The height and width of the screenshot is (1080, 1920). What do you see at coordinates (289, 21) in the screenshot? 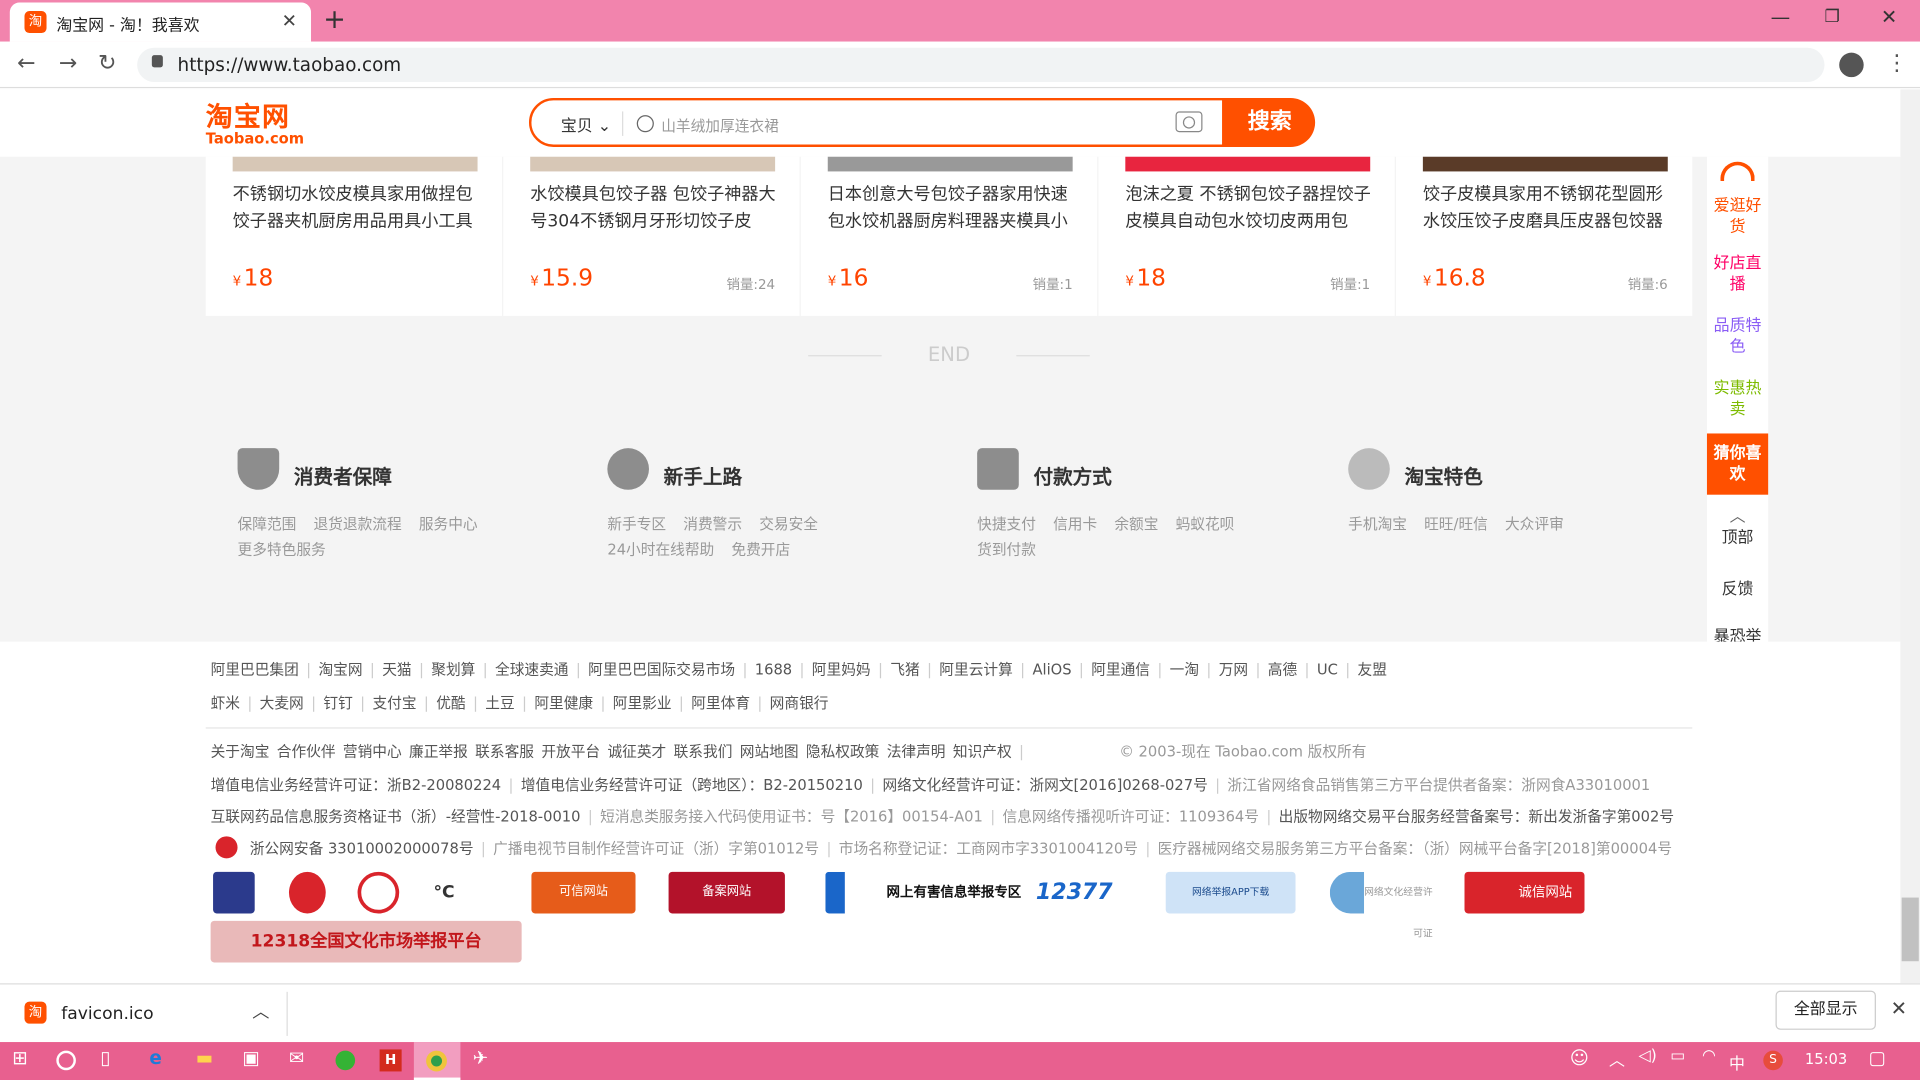
I see `tab-close-icon: ✕` at bounding box center [289, 21].